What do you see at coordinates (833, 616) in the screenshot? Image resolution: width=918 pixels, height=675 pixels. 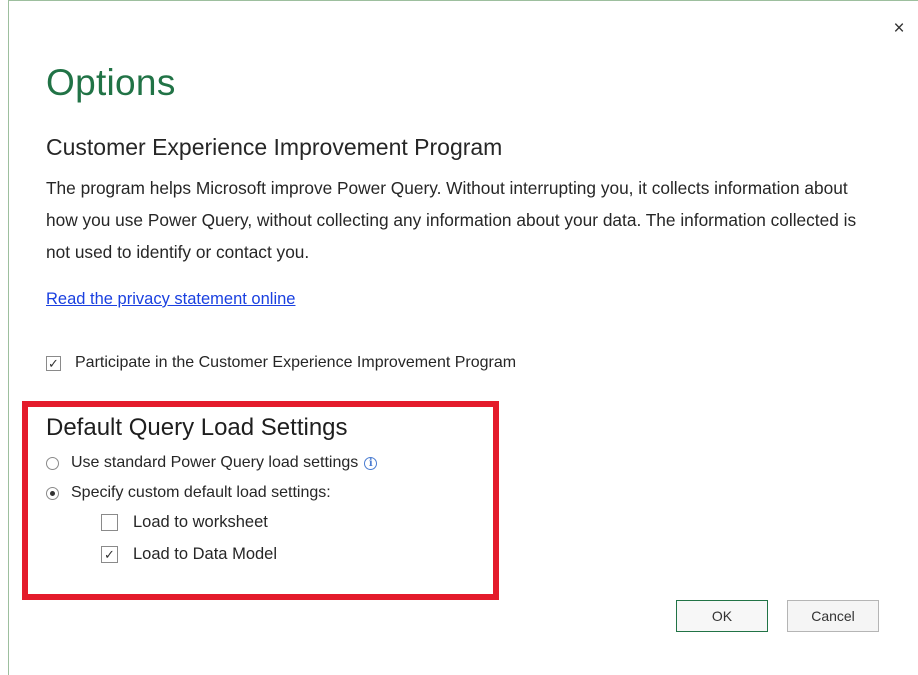 I see `cancel-button: Cancel` at bounding box center [833, 616].